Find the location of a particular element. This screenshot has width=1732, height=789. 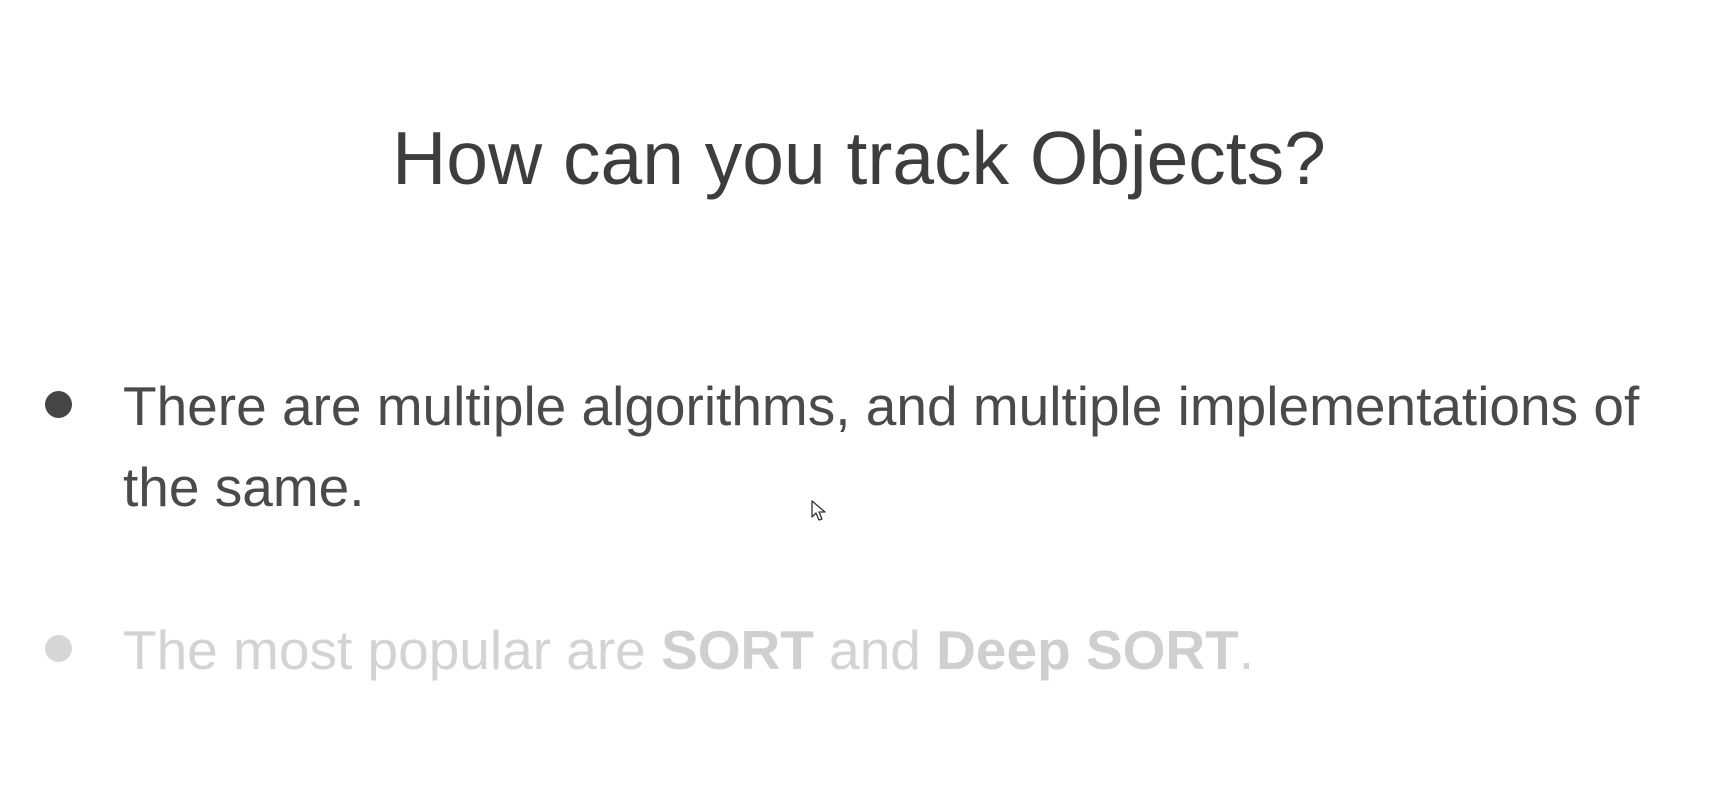

bullet-text-part: The most popular are is located at coordinates (392, 650).